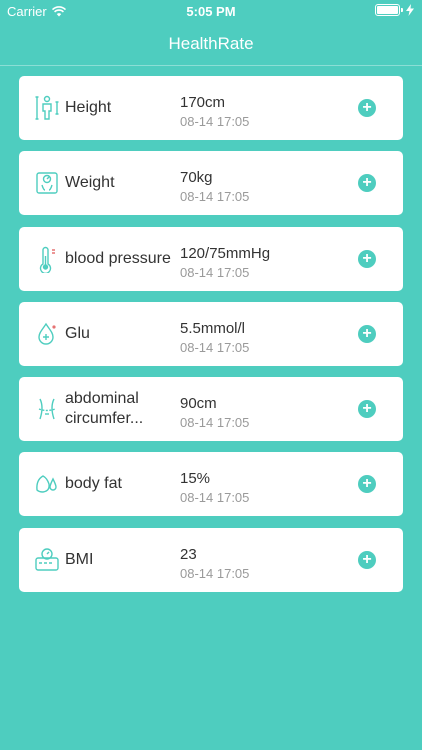  Describe the element at coordinates (367, 559) in the screenshot. I see `add-bmi-button: +` at that location.